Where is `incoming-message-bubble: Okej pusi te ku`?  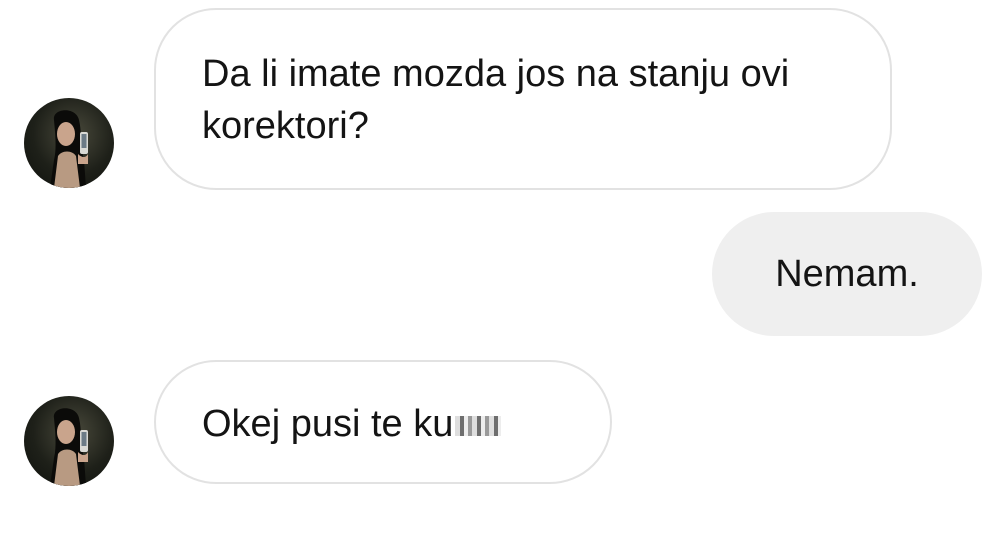 incoming-message-bubble: Okej pusi te ku is located at coordinates (383, 422).